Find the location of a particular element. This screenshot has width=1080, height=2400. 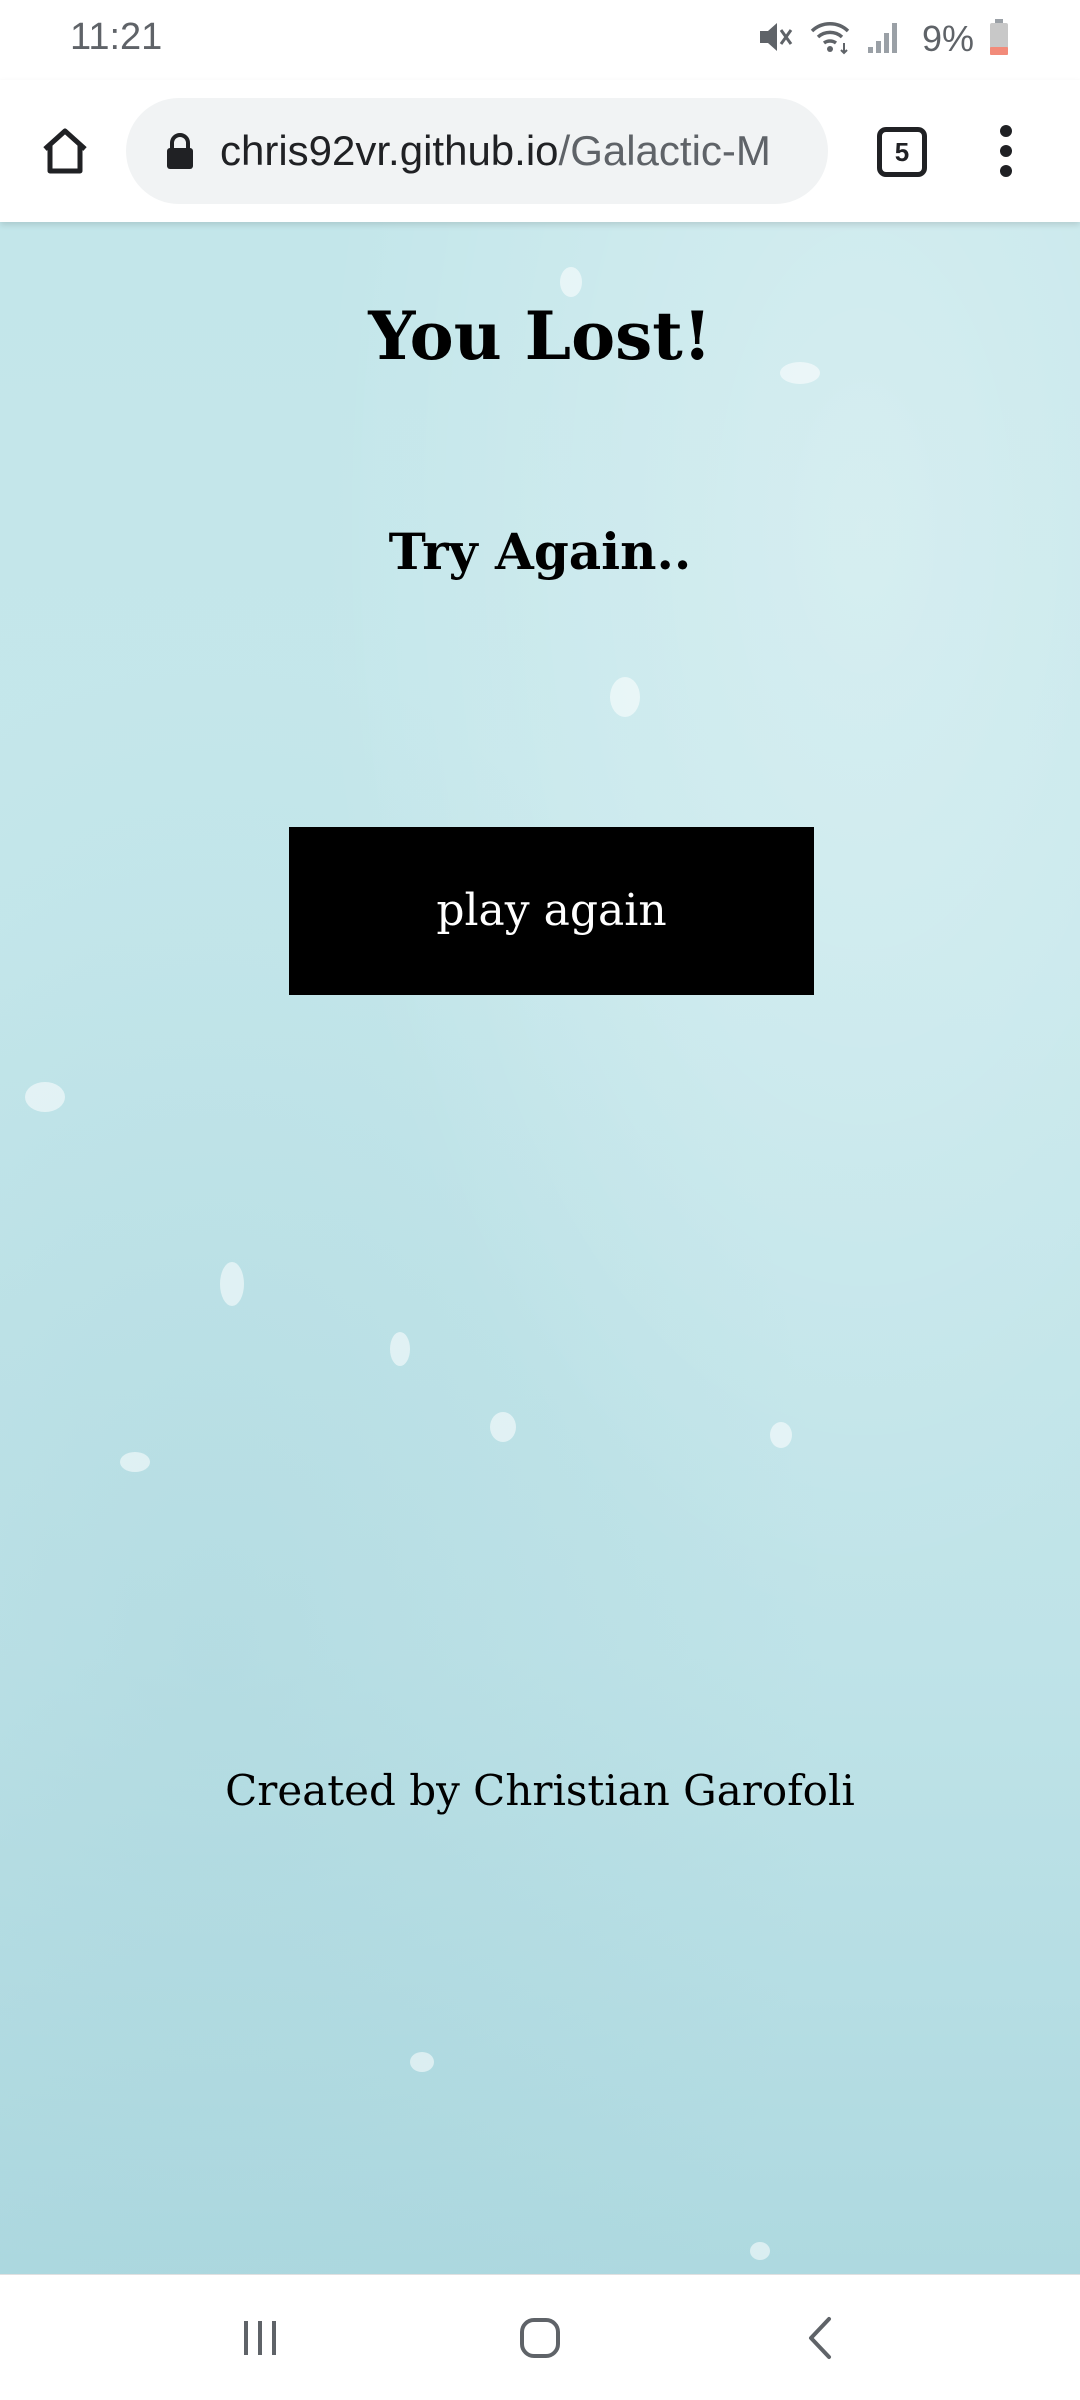

credit-text: Created by Christian Garofoli is located at coordinates (540, 1790).